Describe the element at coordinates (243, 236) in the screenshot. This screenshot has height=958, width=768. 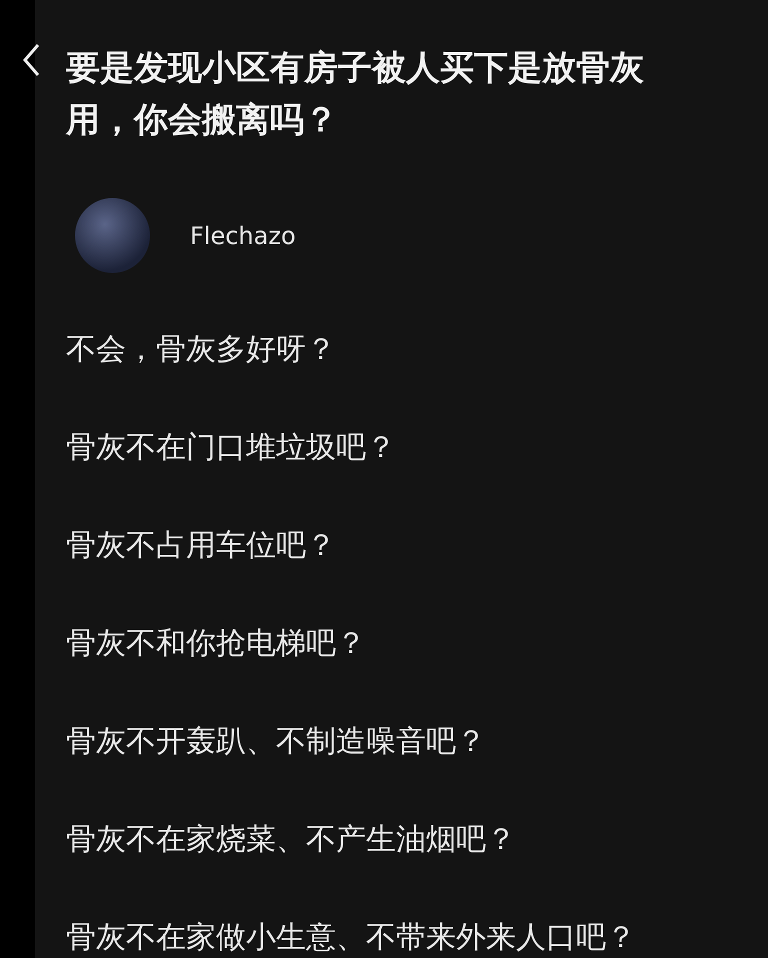
I see `author-name: Flechazo` at that location.